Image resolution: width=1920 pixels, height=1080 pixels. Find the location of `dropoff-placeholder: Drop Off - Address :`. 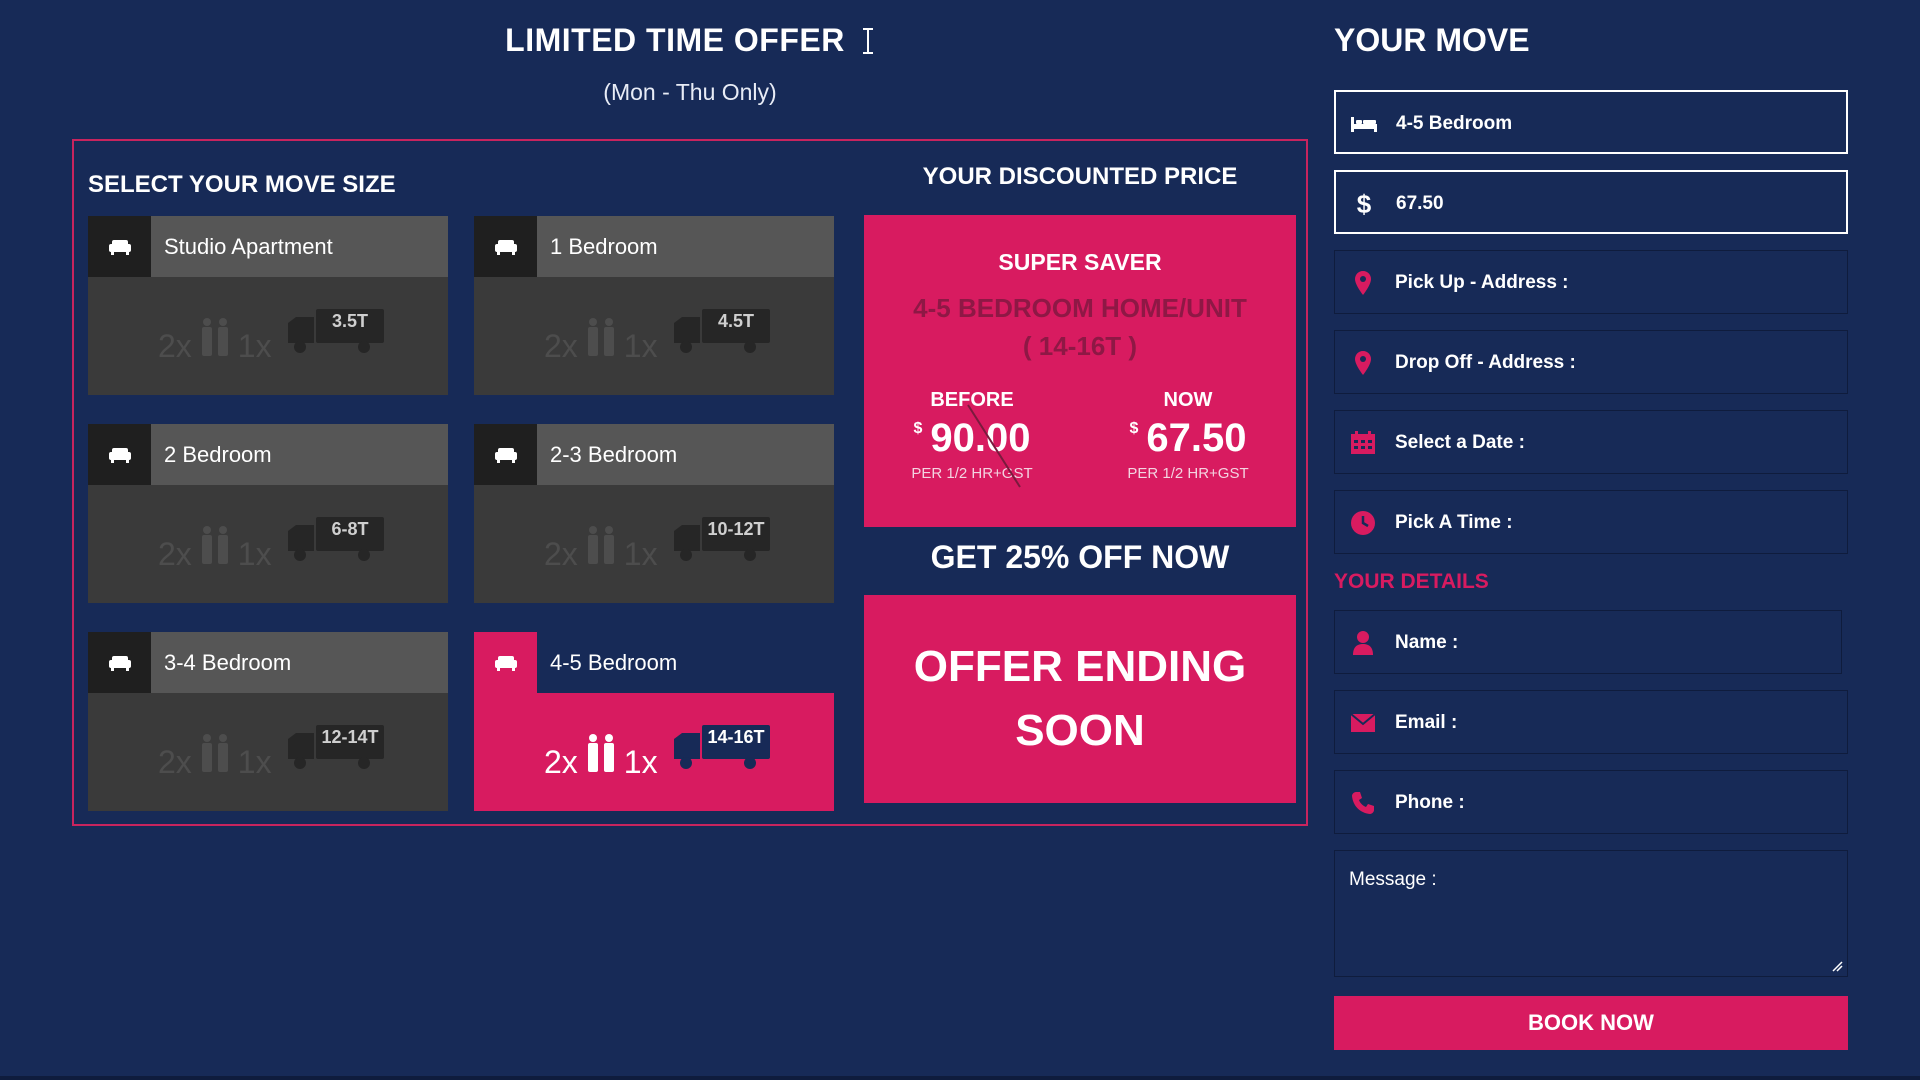

dropoff-placeholder: Drop Off - Address : is located at coordinates (1485, 362).